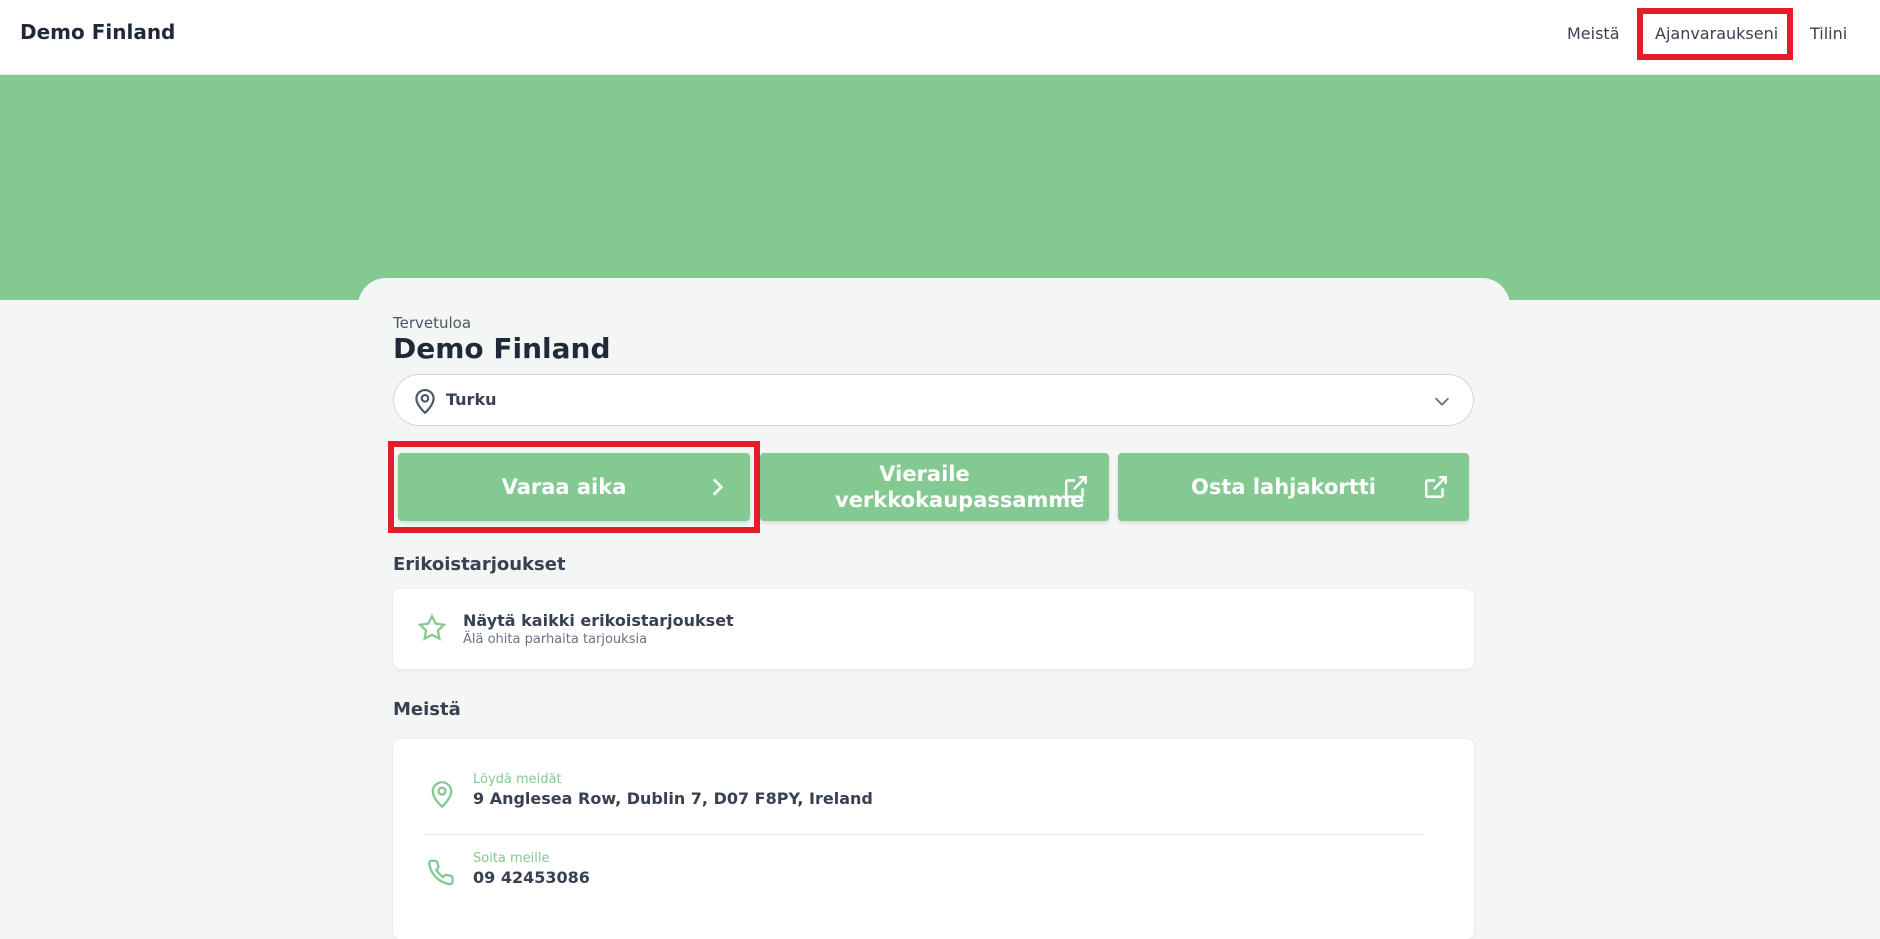 Image resolution: width=1880 pixels, height=939 pixels. What do you see at coordinates (502, 348) in the screenshot?
I see `page-title: Demo Finland` at bounding box center [502, 348].